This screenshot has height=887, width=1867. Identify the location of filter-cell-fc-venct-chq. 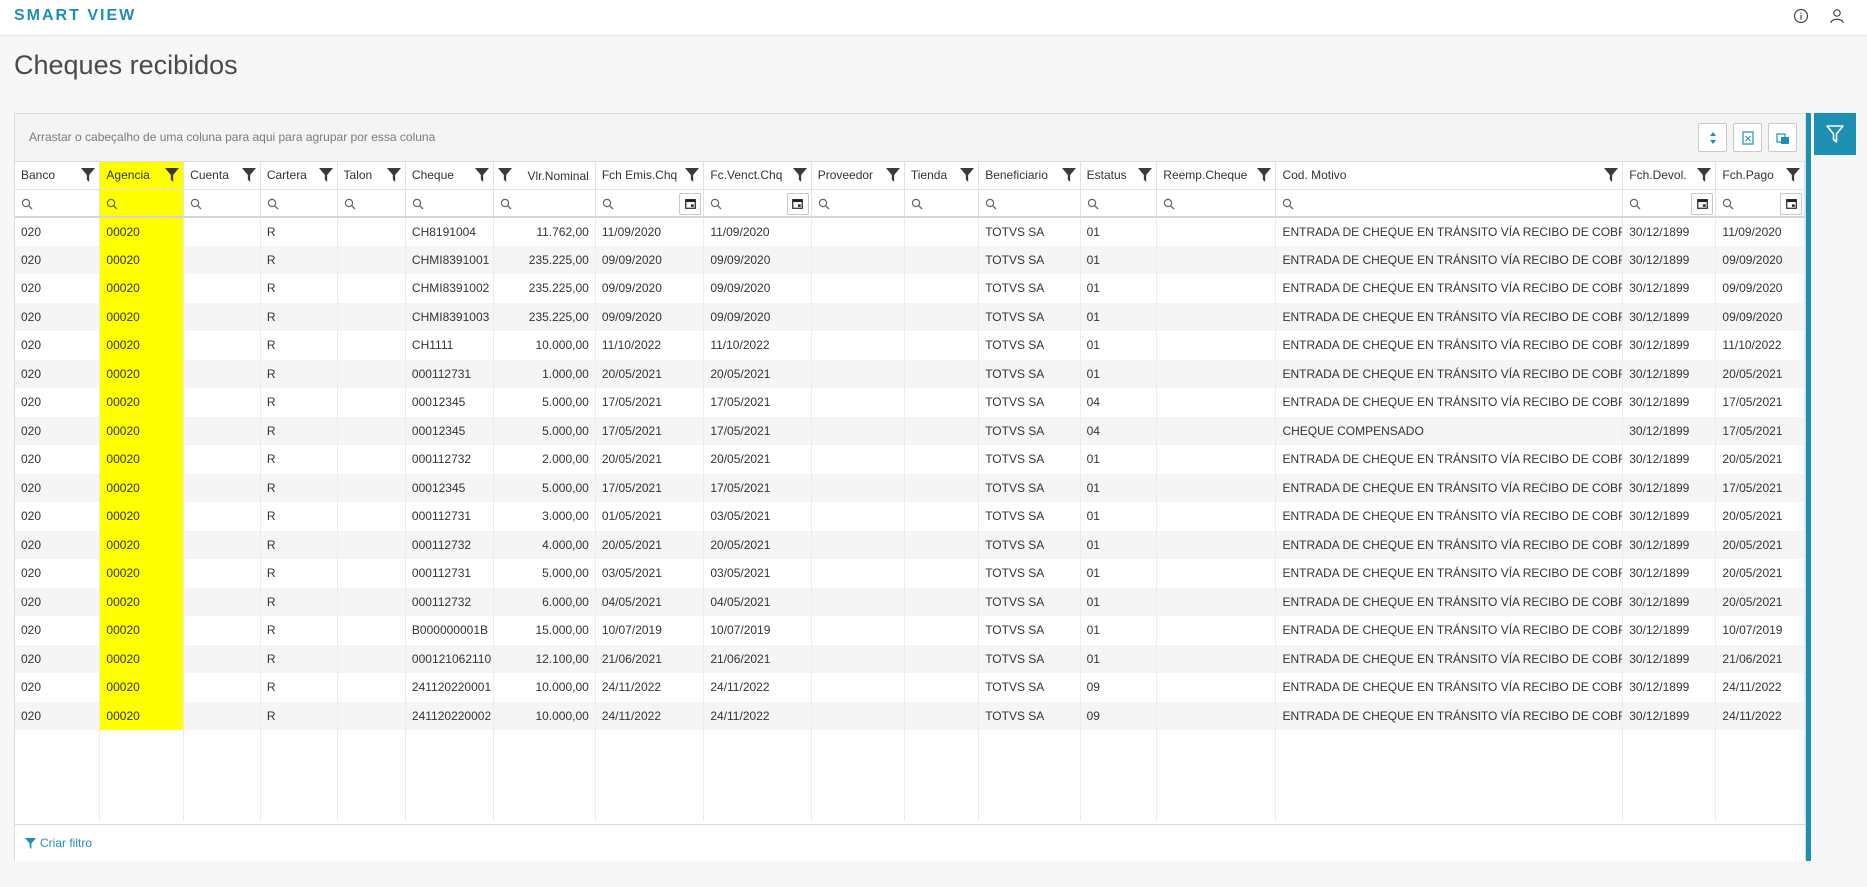
(757, 203).